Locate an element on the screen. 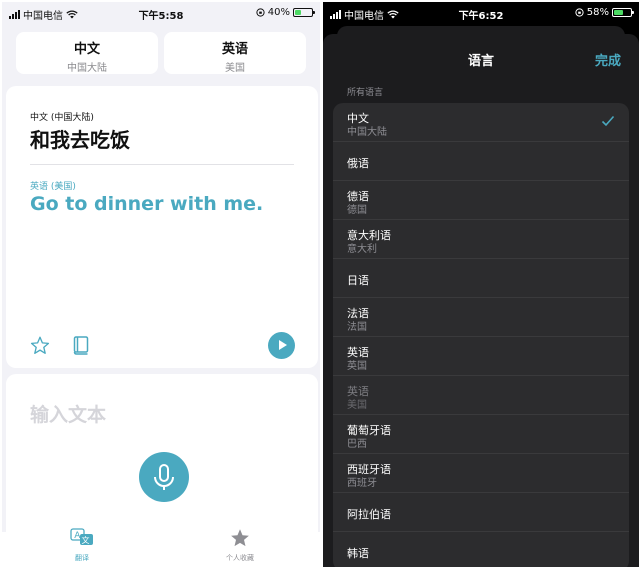  text-input-placeholder: 输入文本 is located at coordinates (68, 413).